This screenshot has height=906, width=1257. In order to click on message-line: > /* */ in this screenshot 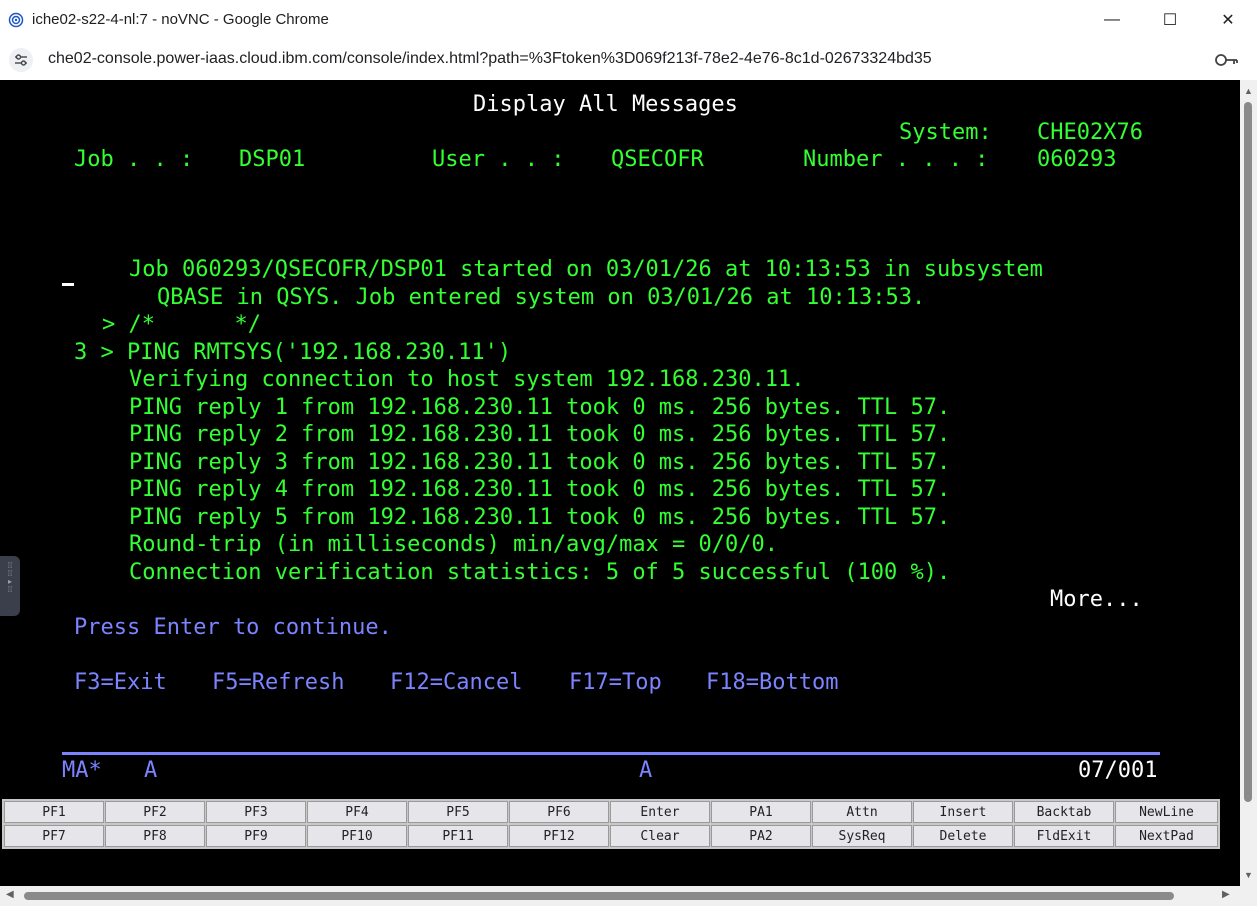, I will do `click(181, 324)`.